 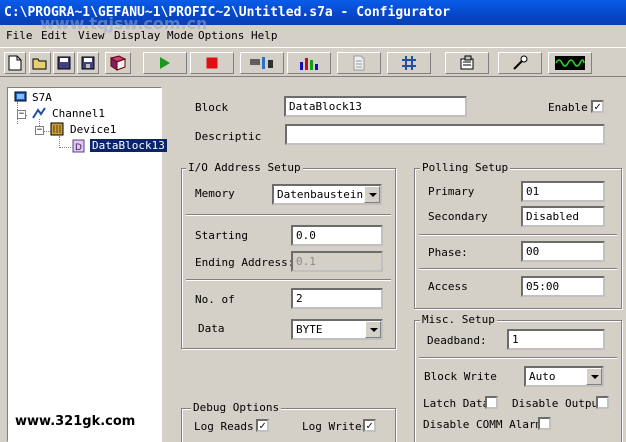 I want to click on tools-button, so click(x=262, y=63).